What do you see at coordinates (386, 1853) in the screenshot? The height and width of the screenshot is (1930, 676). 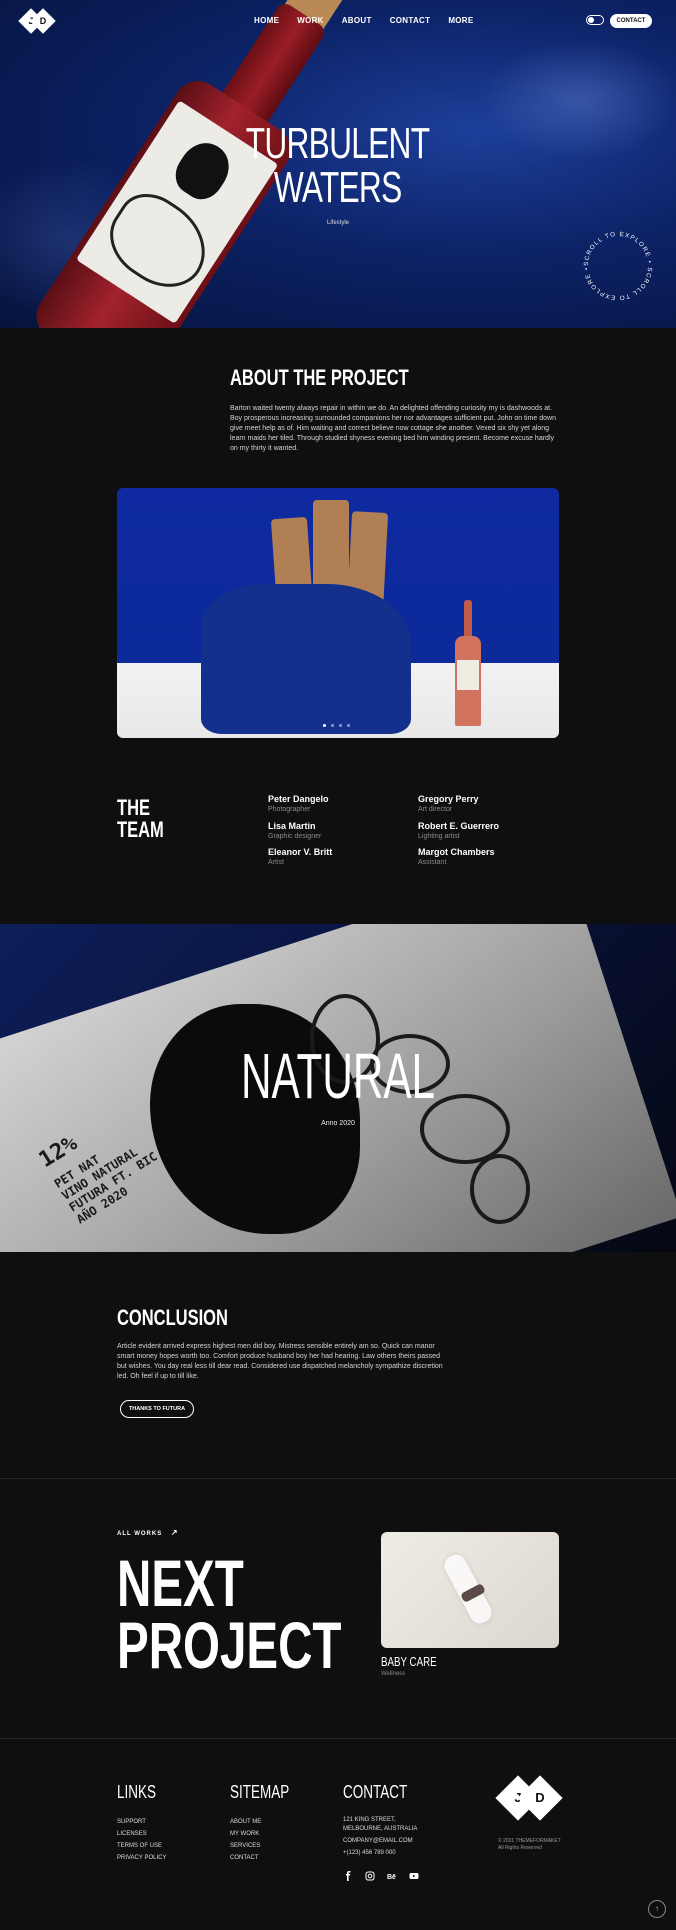 I see `contact-phone: +(123) 456 789 000` at bounding box center [386, 1853].